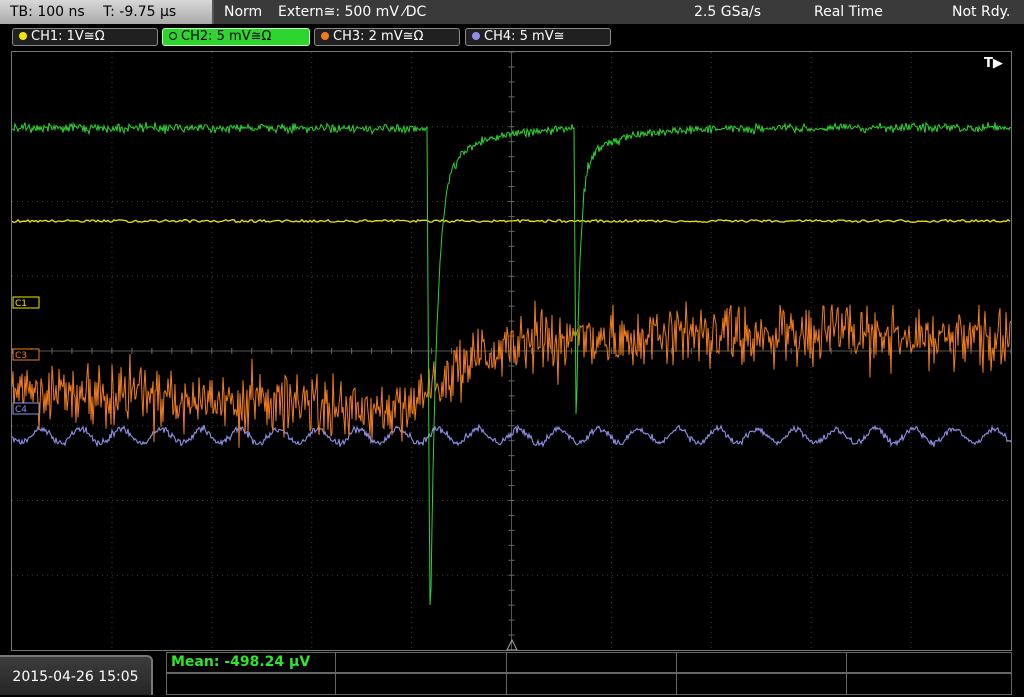 The image size is (1024, 697). I want to click on measurement-panel: Mean: -498.24 µV, so click(589, 673).